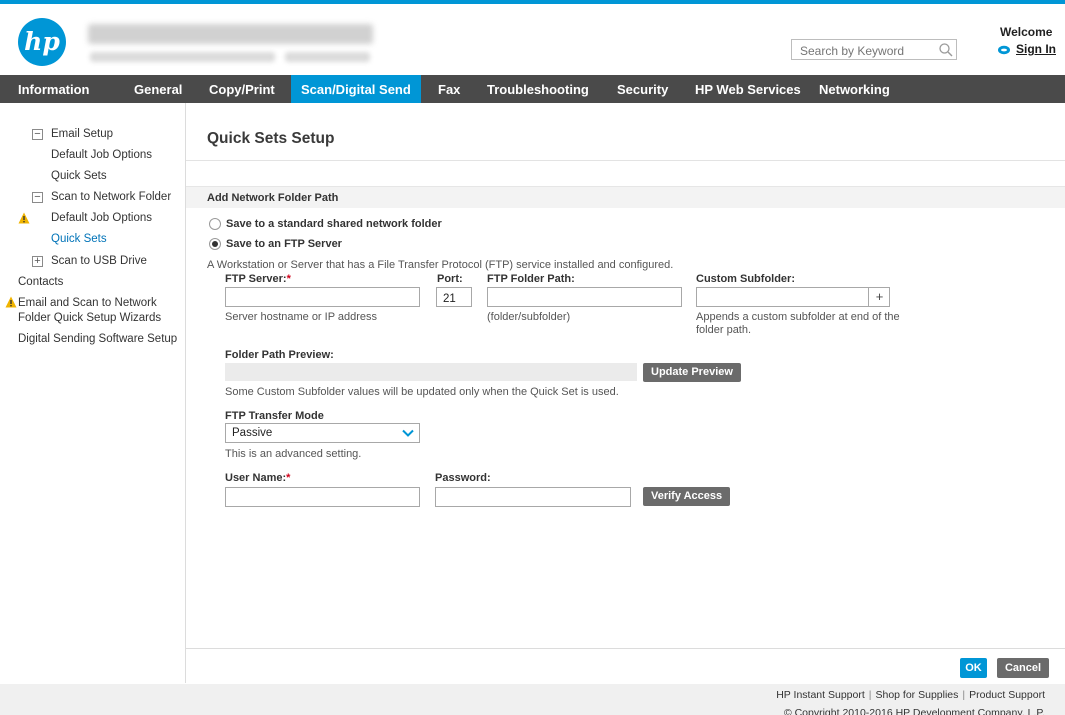  Describe the element at coordinates (273, 198) in the screenshot. I see `section-title: Add Network Folder Path` at that location.